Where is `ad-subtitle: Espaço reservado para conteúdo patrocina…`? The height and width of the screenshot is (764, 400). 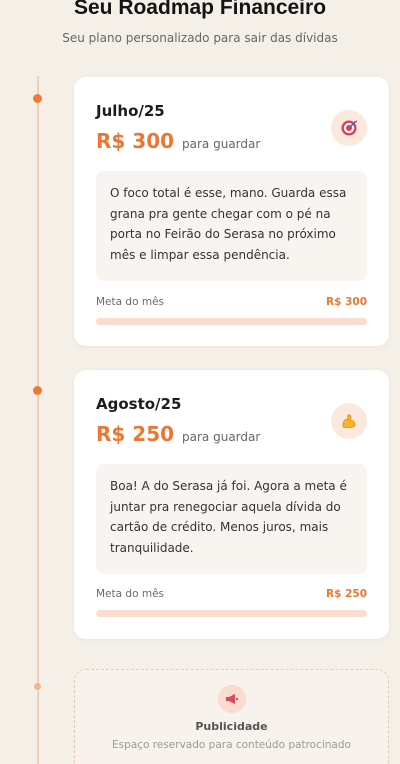 ad-subtitle: Espaço reservado para conteúdo patrocina… is located at coordinates (231, 745).